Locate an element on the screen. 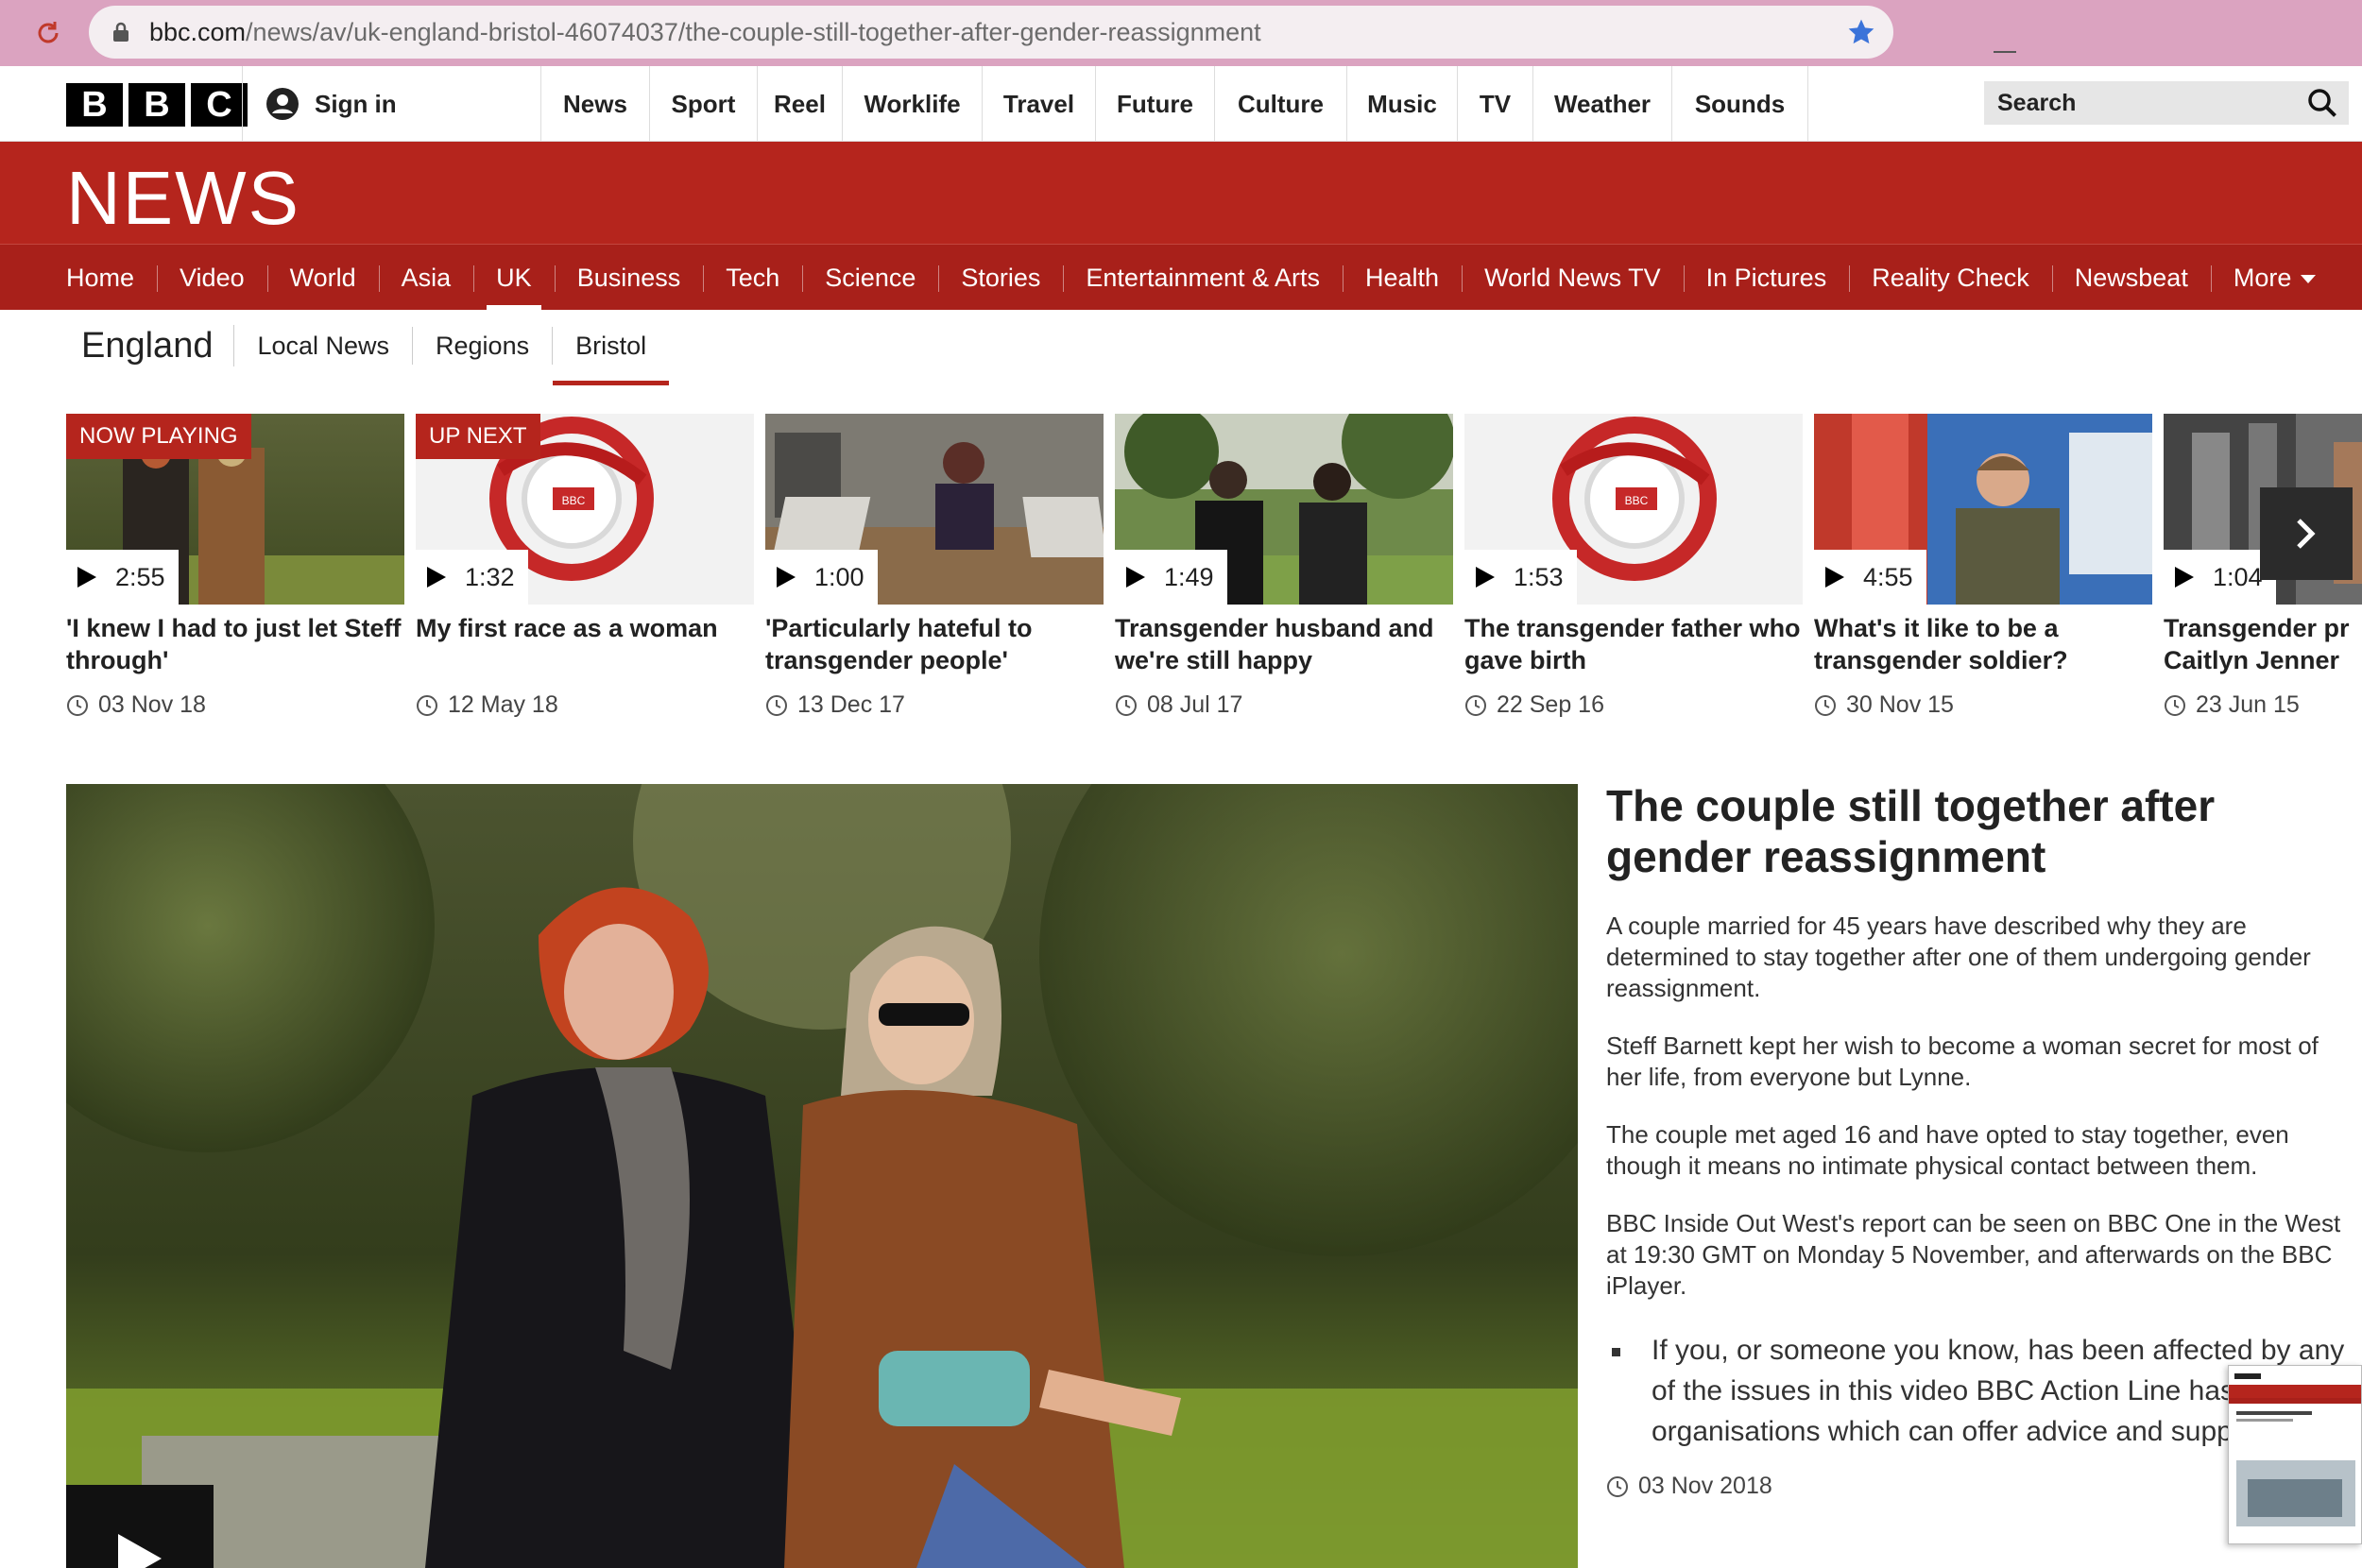 The width and height of the screenshot is (2362, 1568). nav-sport: Sport is located at coordinates (703, 104).